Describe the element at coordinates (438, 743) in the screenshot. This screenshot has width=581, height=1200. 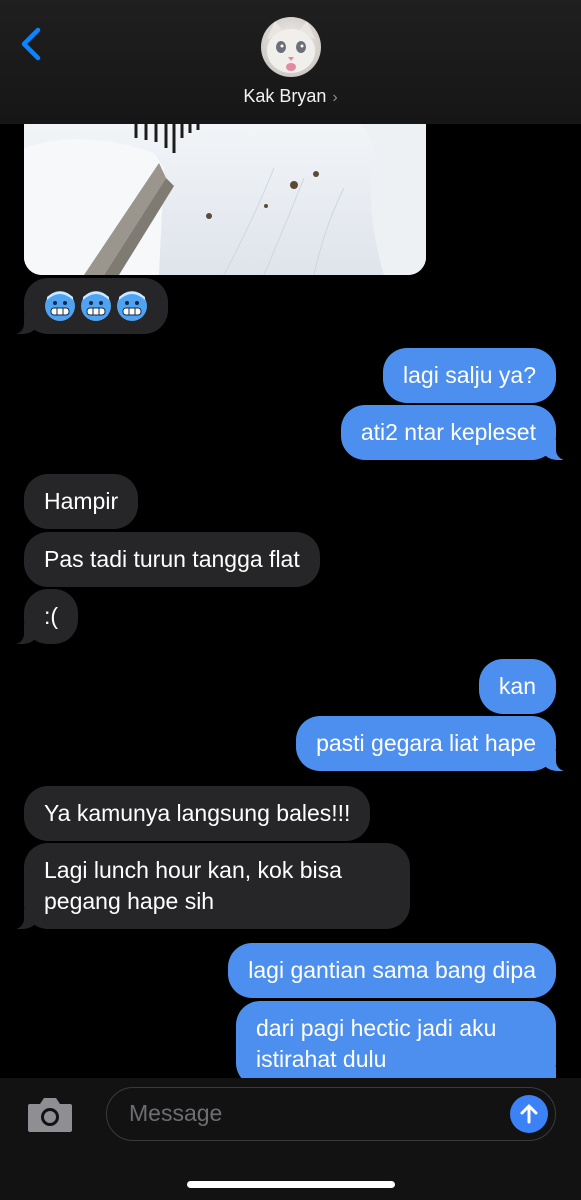
I see `outgoing-message: pasti gegara liat hape` at that location.